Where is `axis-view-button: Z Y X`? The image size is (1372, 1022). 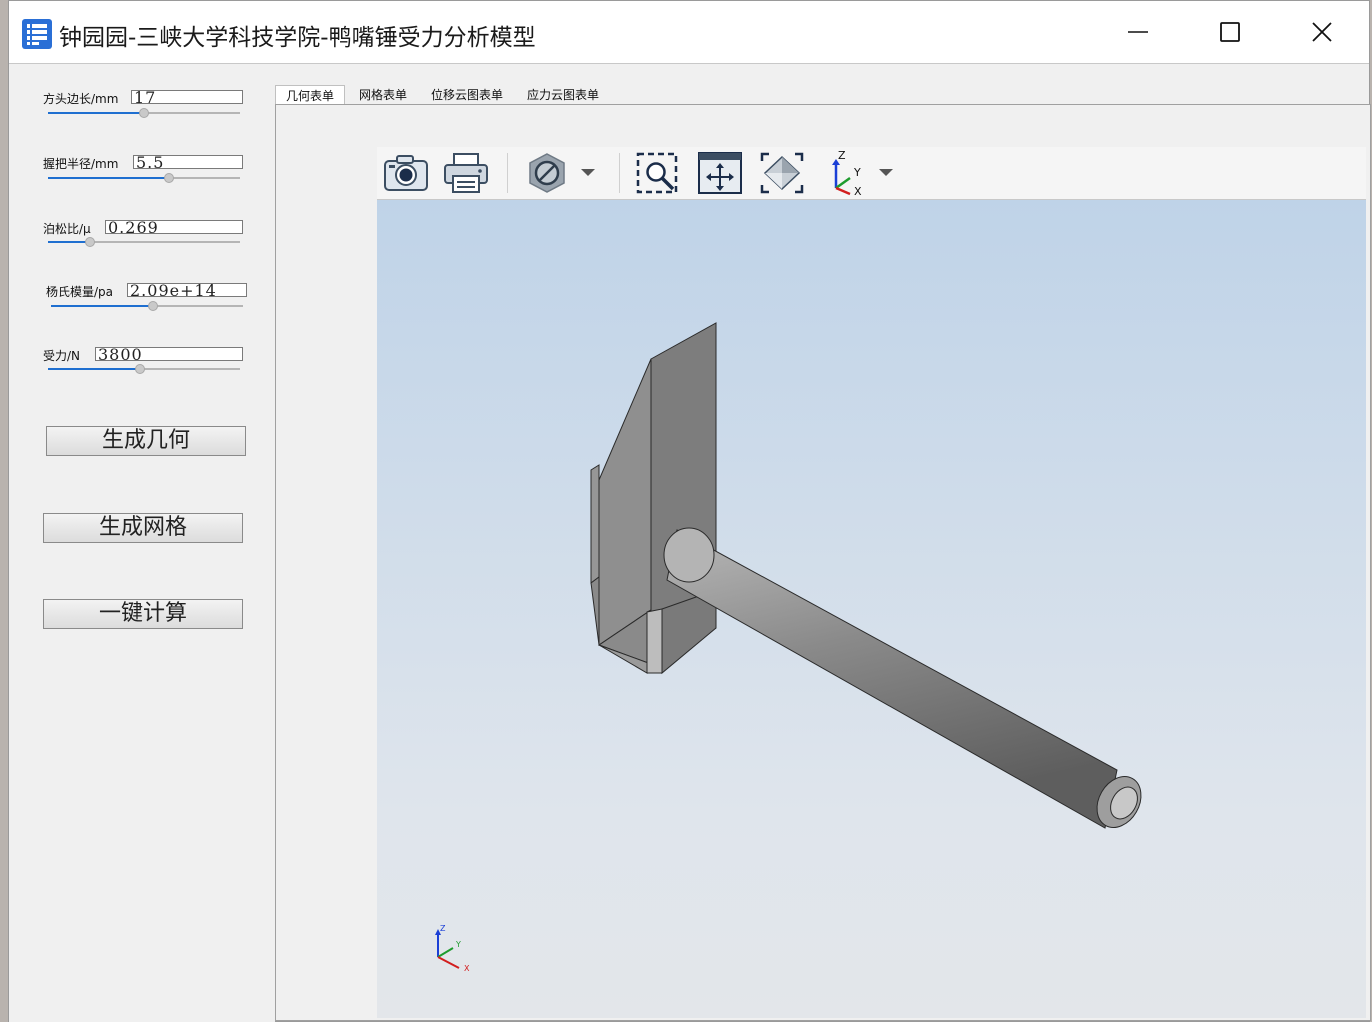 axis-view-button: Z Y X is located at coordinates (846, 173).